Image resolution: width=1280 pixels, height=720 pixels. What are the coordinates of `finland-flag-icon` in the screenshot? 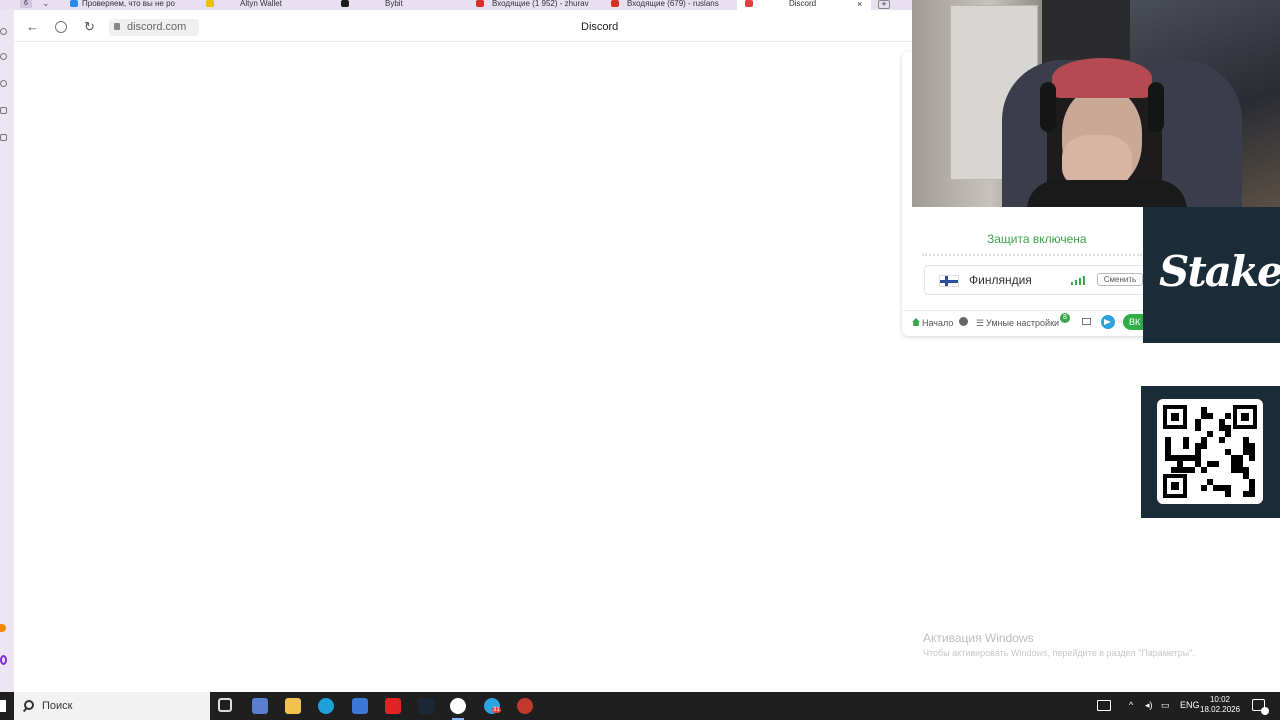 It's located at (949, 281).